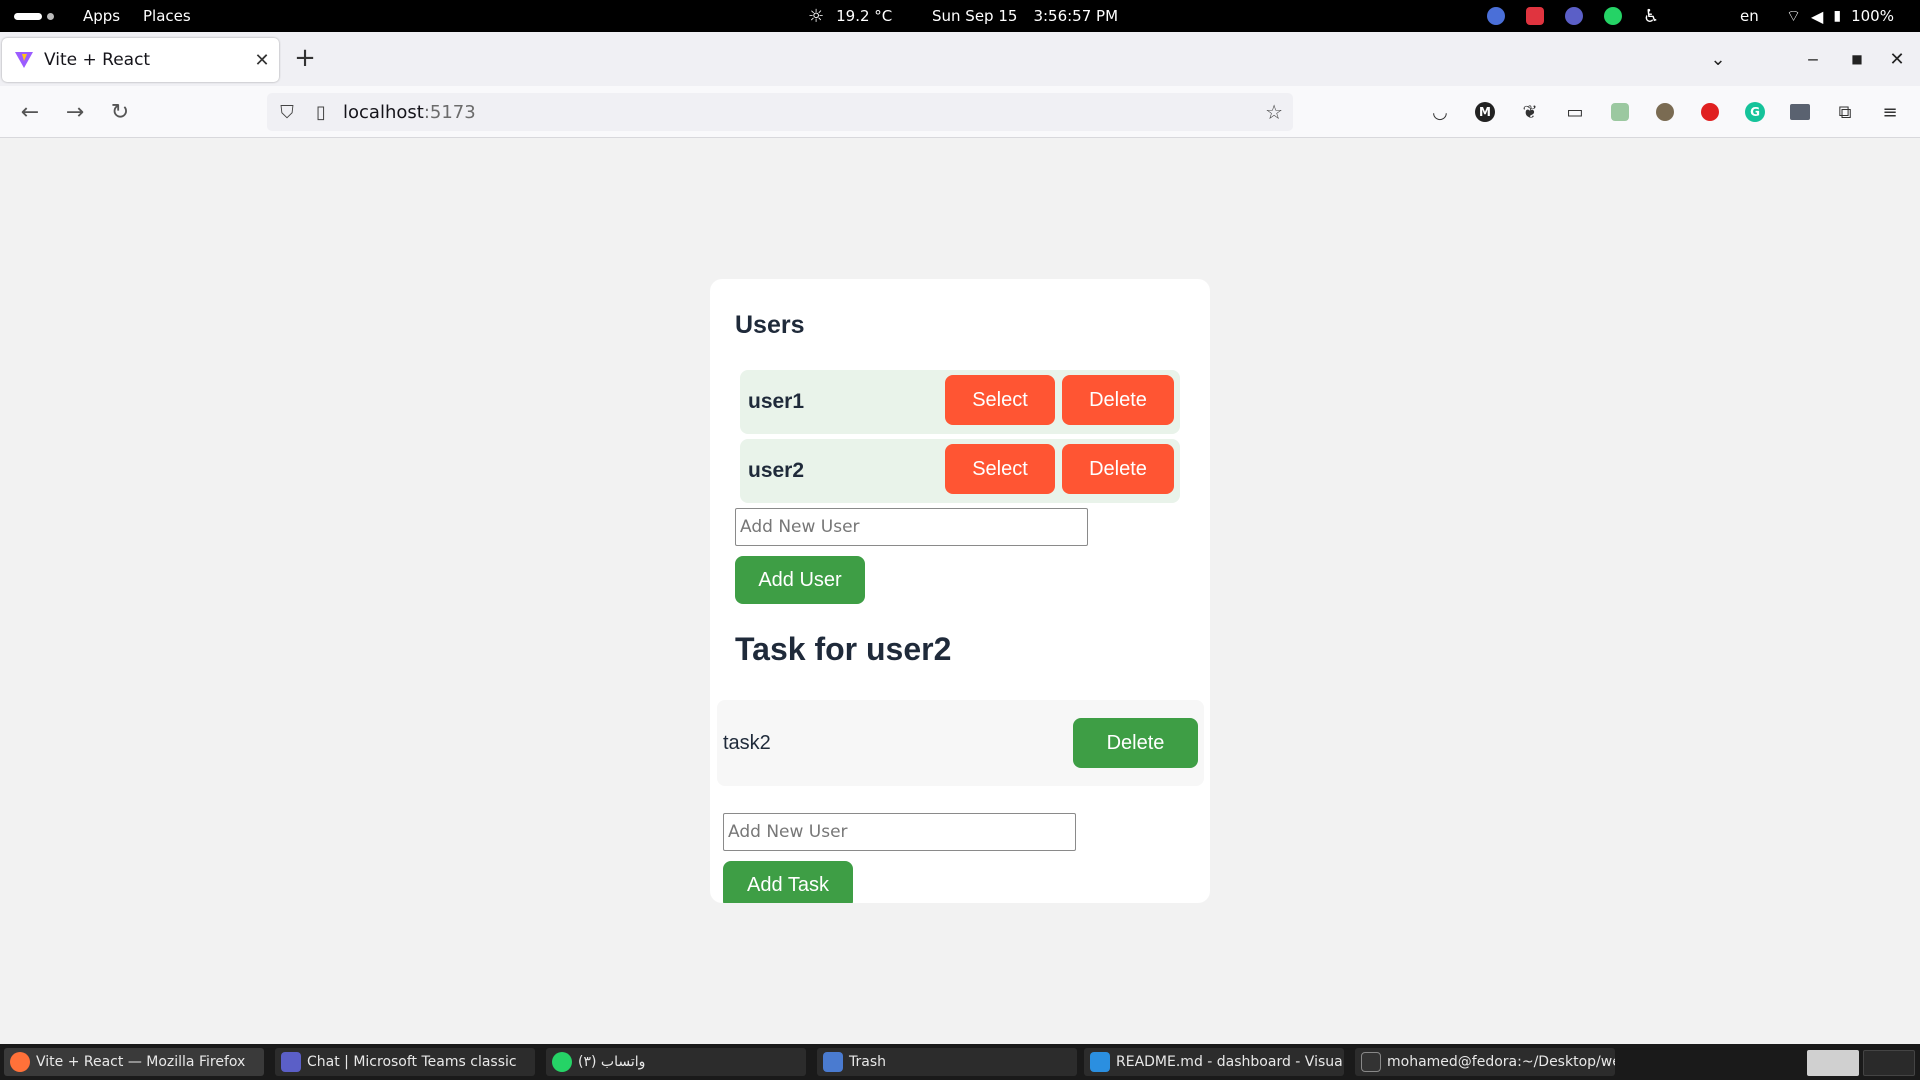  I want to click on vite-logo-icon, so click(24, 60).